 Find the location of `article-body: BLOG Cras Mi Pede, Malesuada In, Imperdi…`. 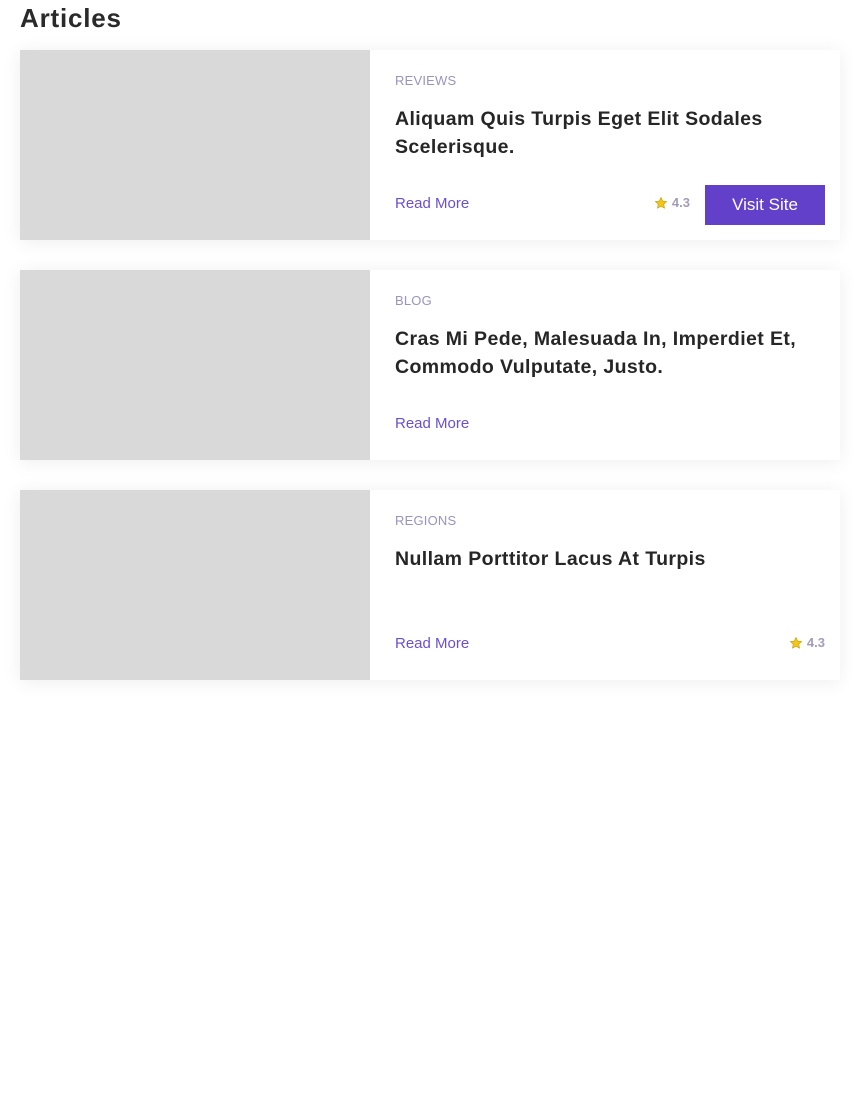

article-body: BLOG Cras Mi Pede, Malesuada In, Imperdi… is located at coordinates (605, 365).